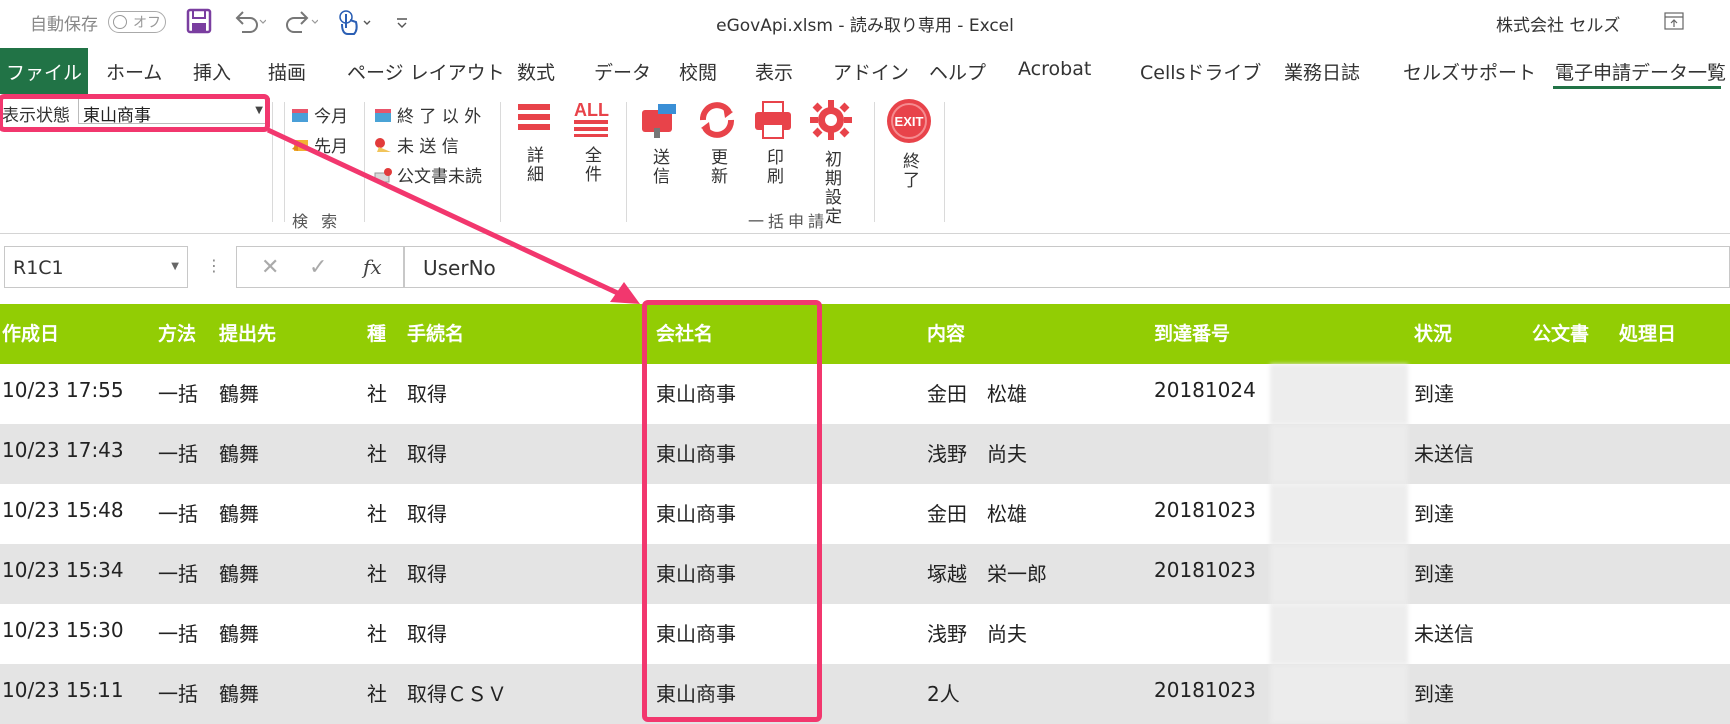 The width and height of the screenshot is (1730, 724). Describe the element at coordinates (135, 113) in the screenshot. I see `highlight-filter-box` at that location.